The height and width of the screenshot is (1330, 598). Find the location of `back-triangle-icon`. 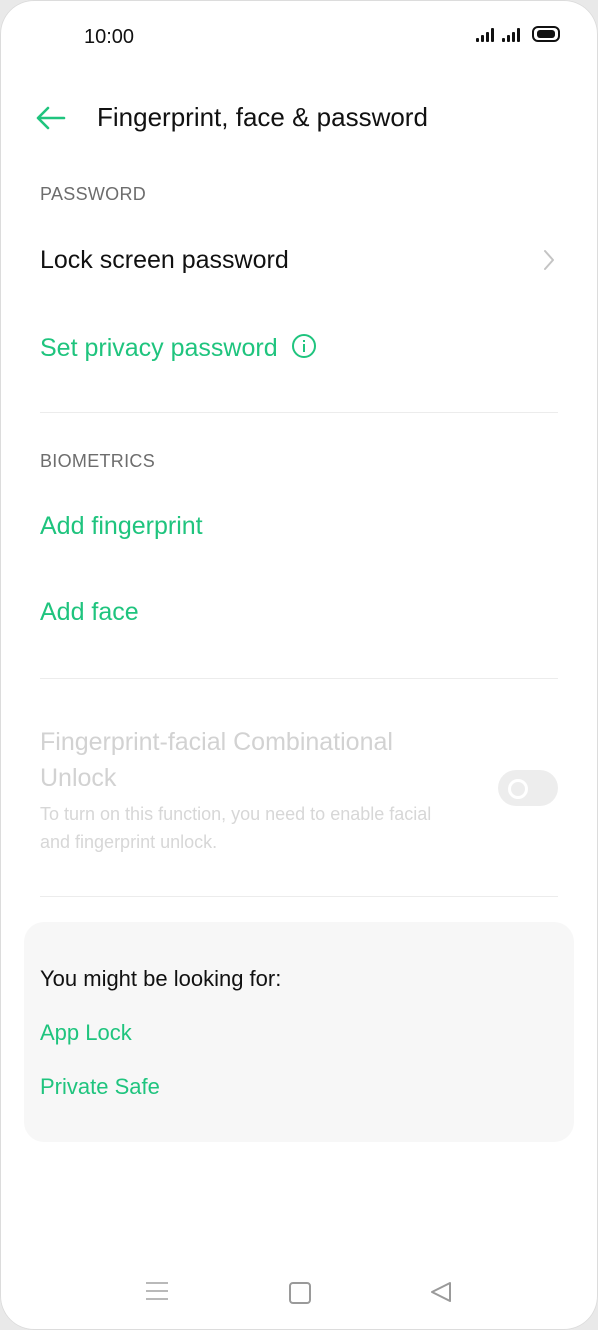

back-triangle-icon is located at coordinates (441, 1292).